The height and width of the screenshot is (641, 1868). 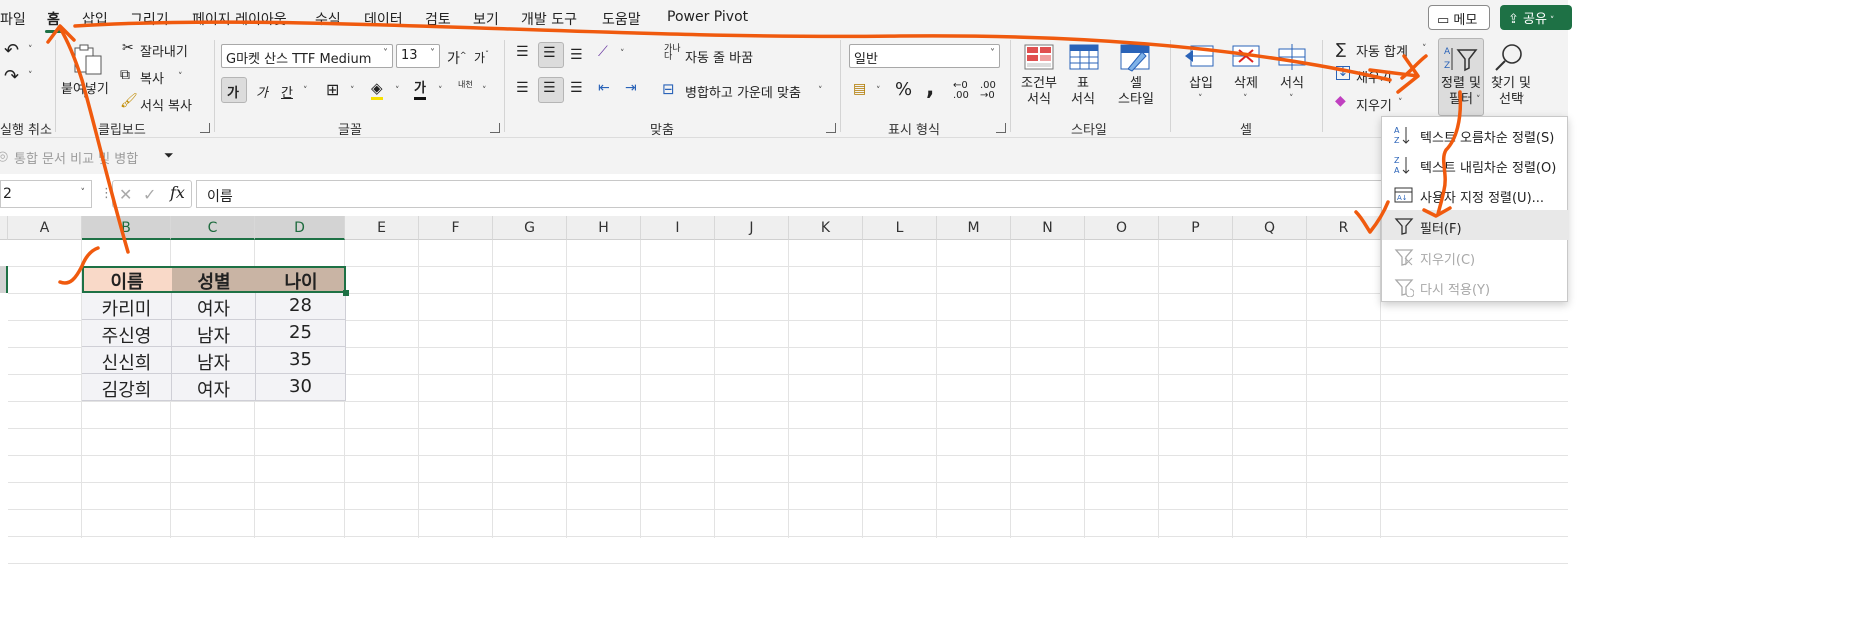 What do you see at coordinates (576, 88) in the screenshot?
I see `align-right-icon: ☰` at bounding box center [576, 88].